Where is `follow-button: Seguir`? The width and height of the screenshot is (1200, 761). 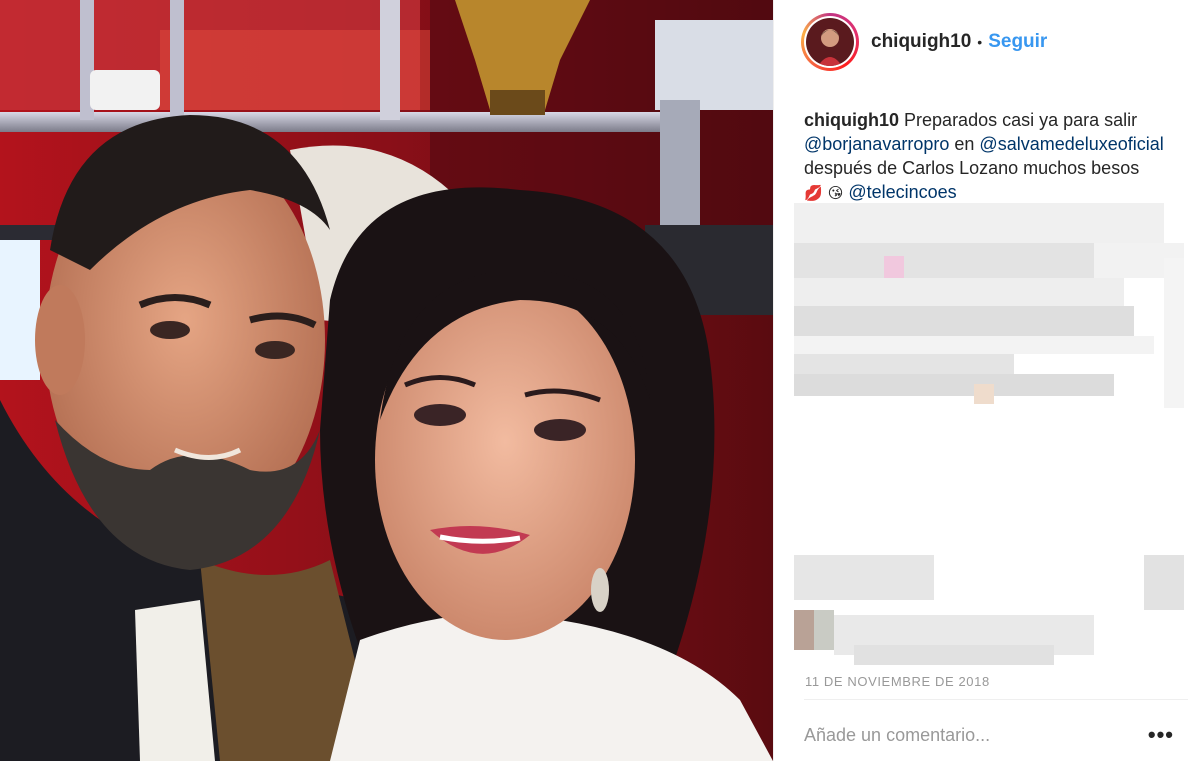
follow-button: Seguir is located at coordinates (1017, 42).